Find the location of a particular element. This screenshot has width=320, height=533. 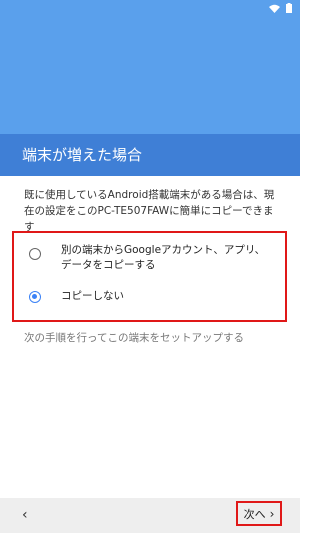

page-title: 端末が増えた場合 is located at coordinates (82, 155).